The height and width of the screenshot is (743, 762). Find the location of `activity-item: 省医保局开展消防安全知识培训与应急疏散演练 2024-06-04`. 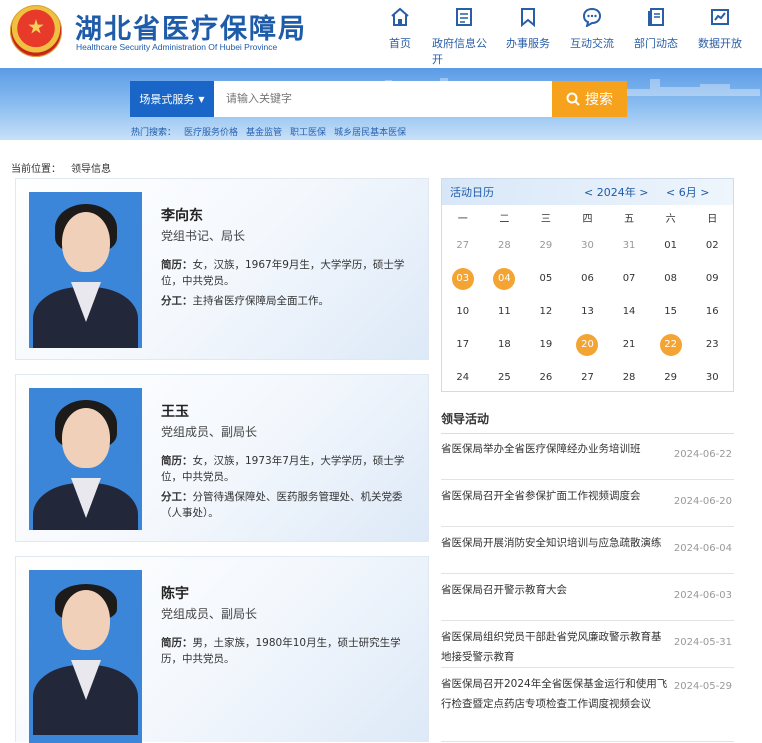

activity-item: 省医保局开展消防安全知识培训与应急疏散演练 2024-06-04 is located at coordinates (587, 550).